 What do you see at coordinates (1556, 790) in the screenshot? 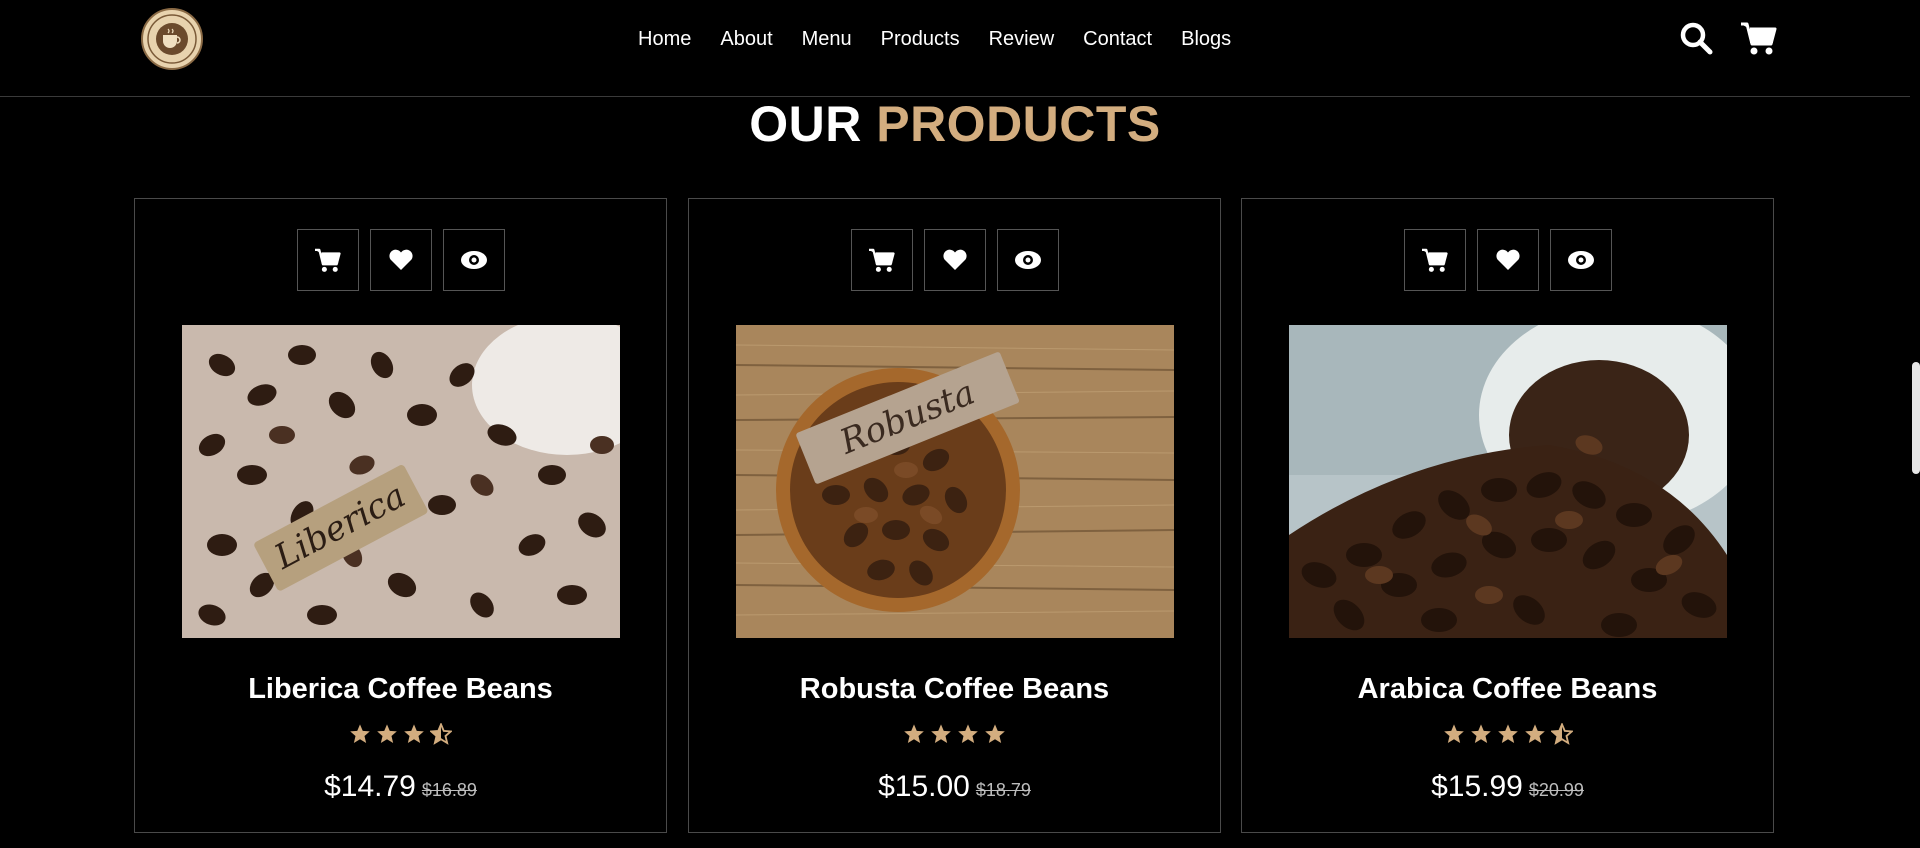
I see `price-old: $20.99` at bounding box center [1556, 790].